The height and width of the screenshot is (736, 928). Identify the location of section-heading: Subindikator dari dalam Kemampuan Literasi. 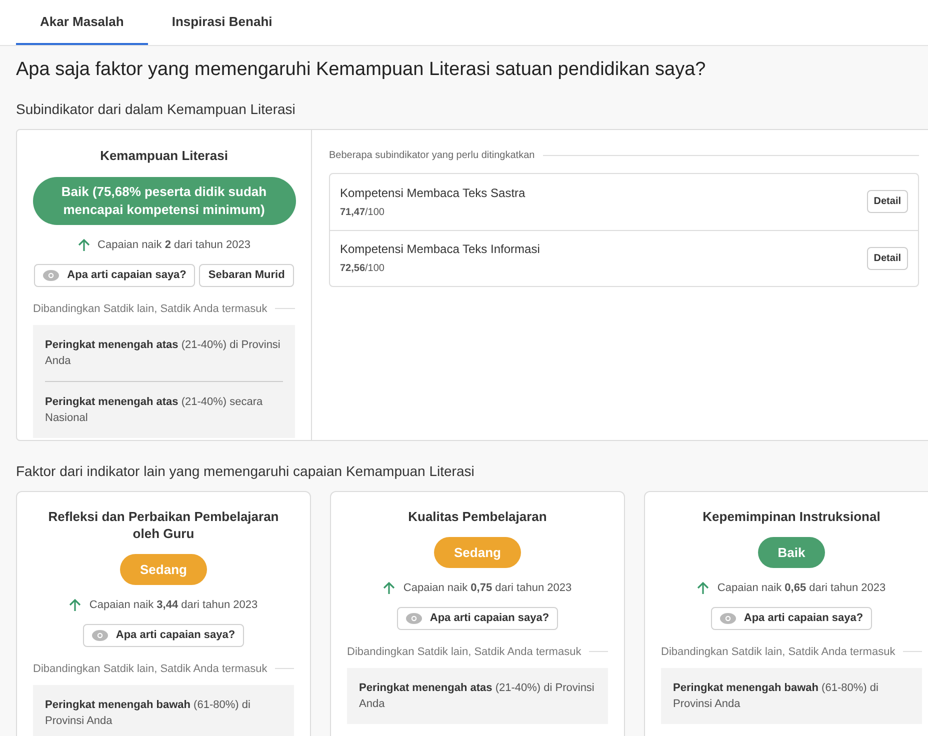
(156, 109).